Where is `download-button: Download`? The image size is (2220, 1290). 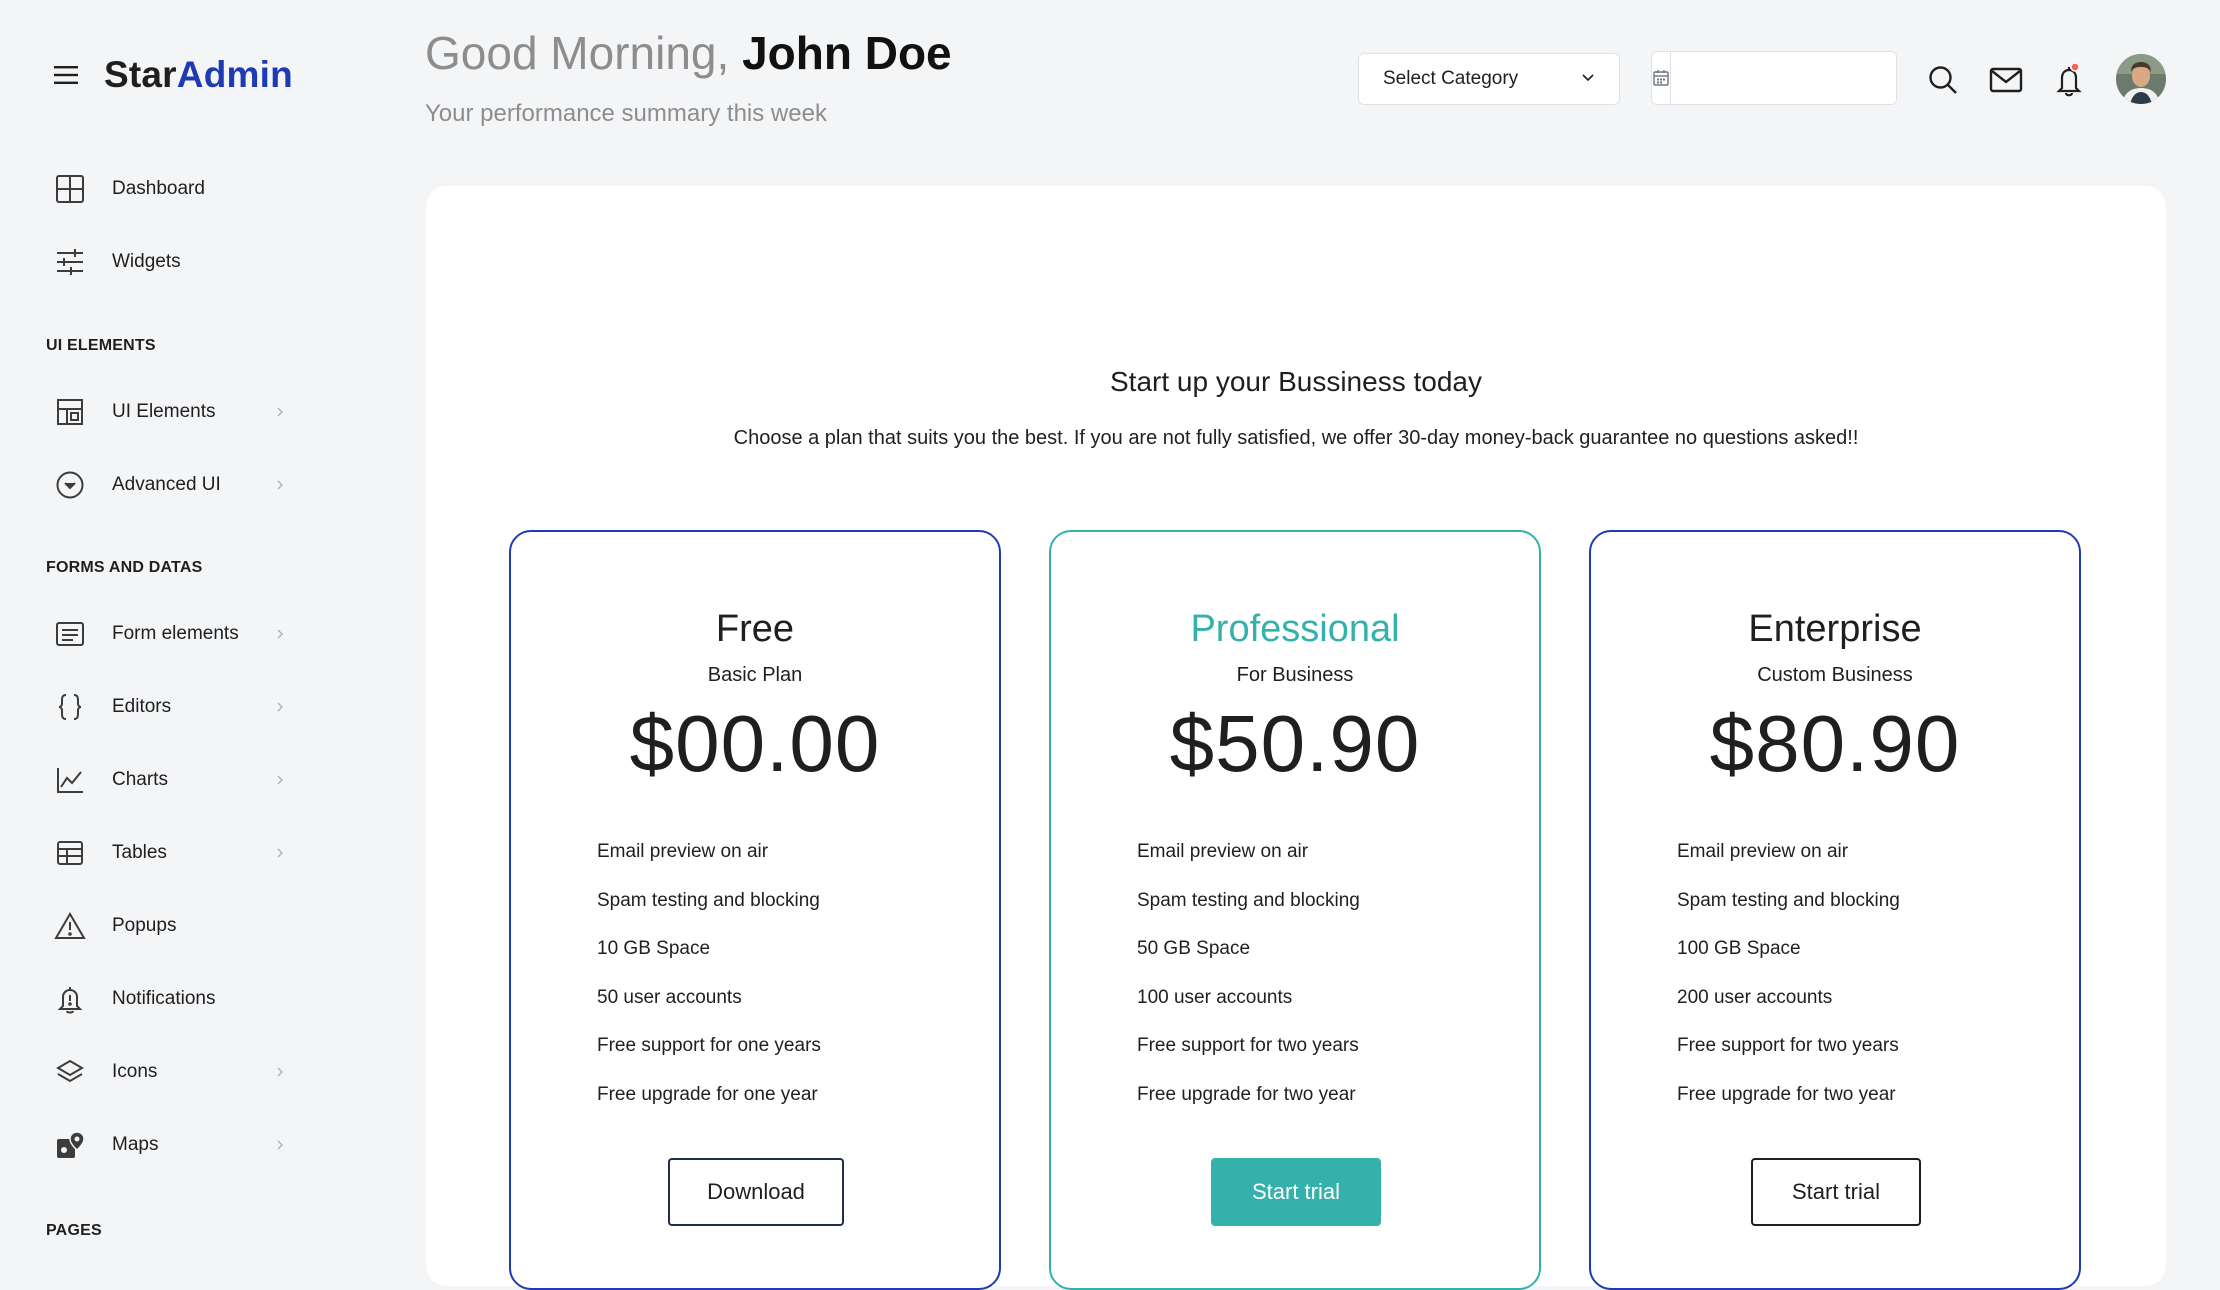 download-button: Download is located at coordinates (756, 1192).